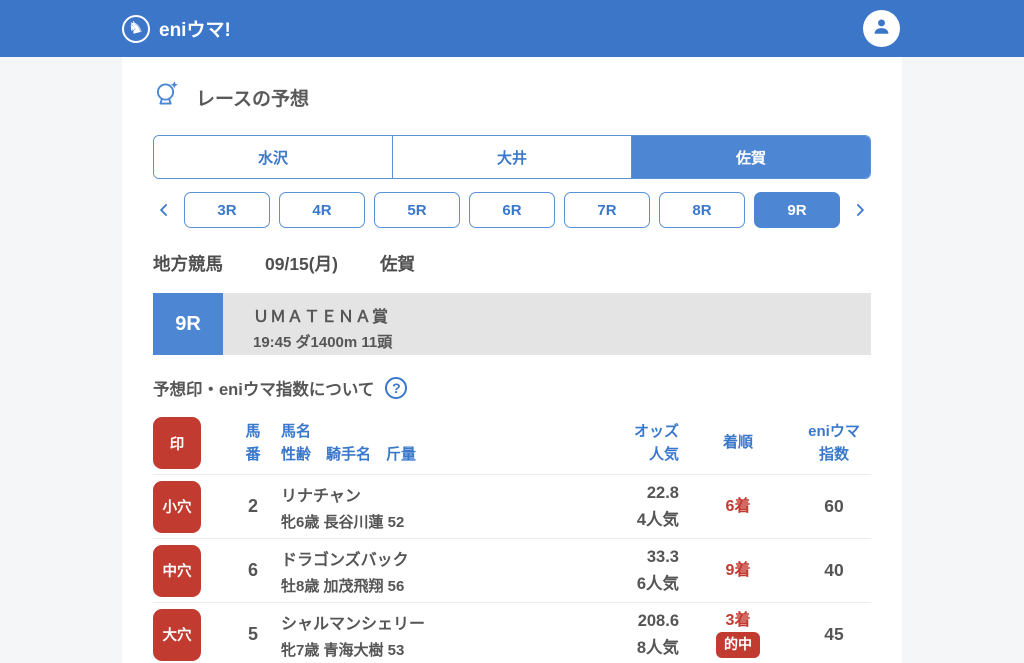 This screenshot has width=1024, height=663. What do you see at coordinates (396, 388) in the screenshot?
I see `help-icon: ?` at bounding box center [396, 388].